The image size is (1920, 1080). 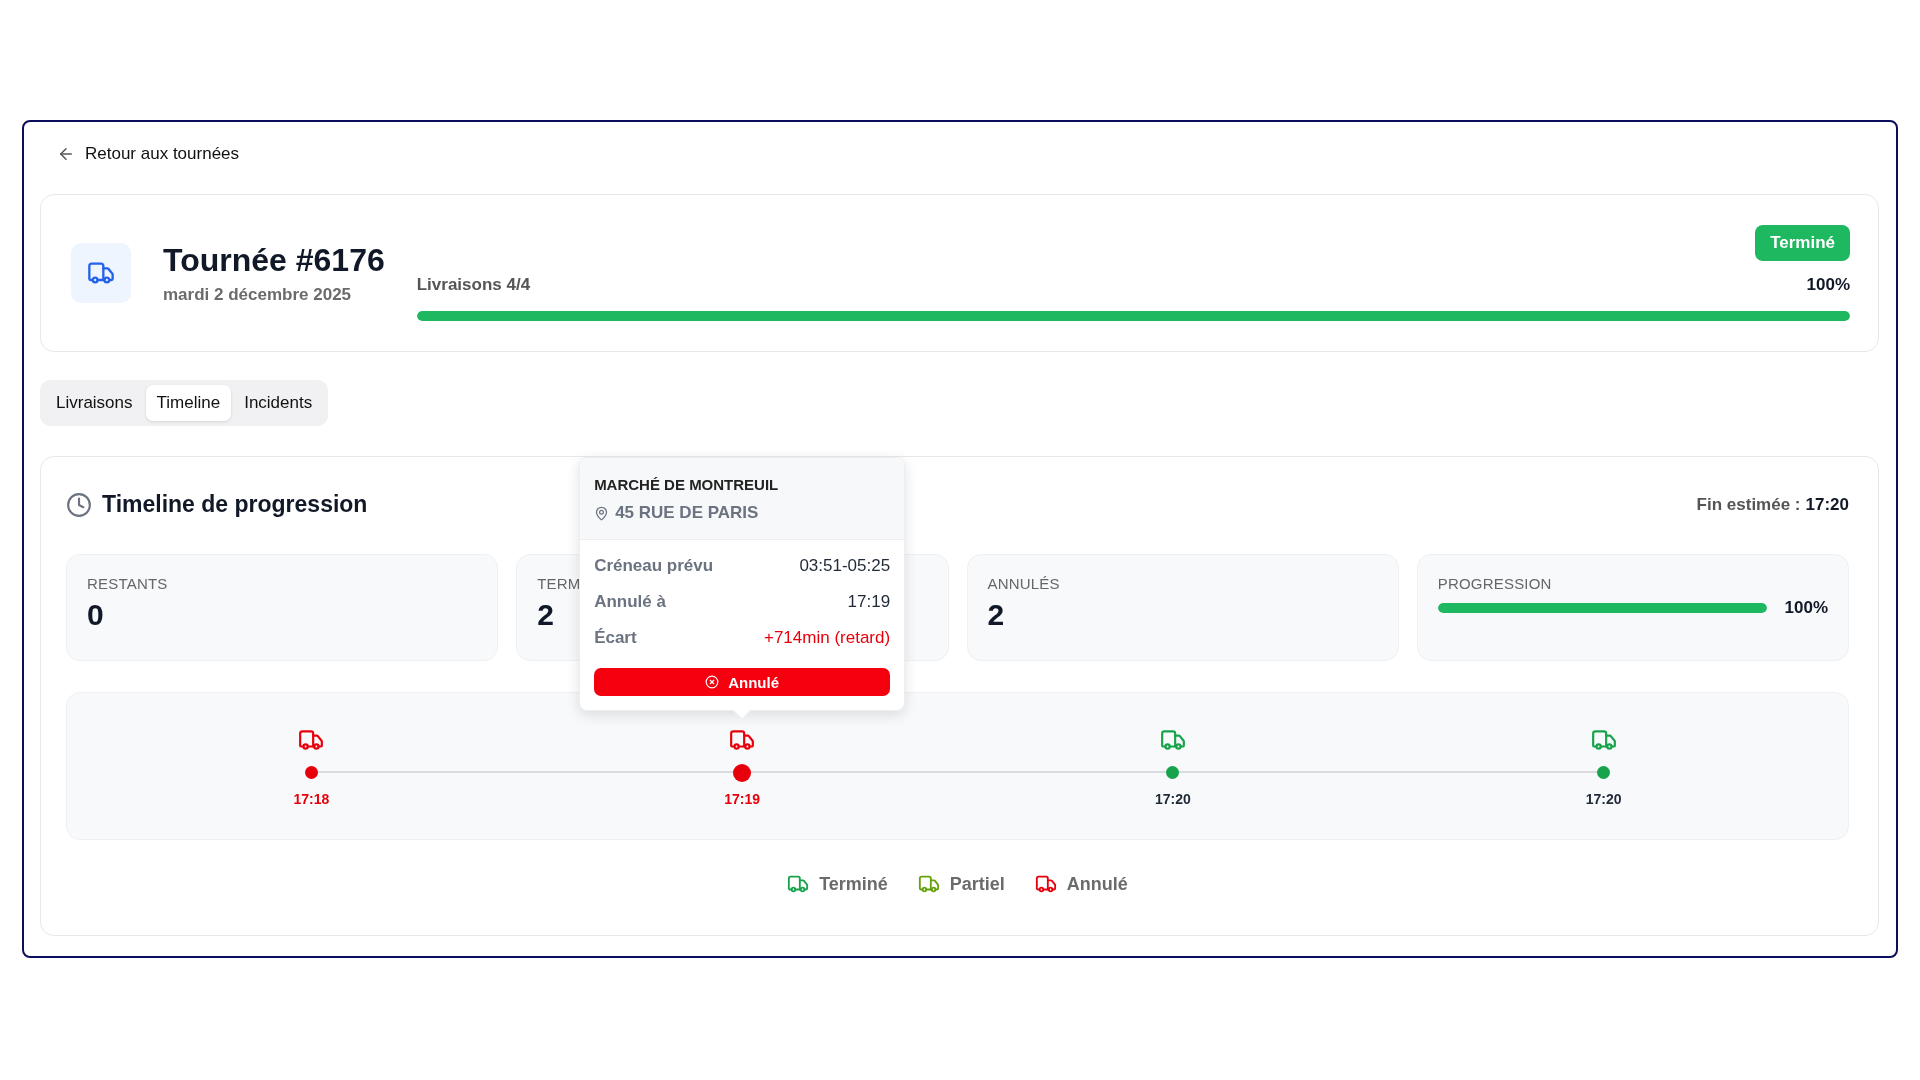 What do you see at coordinates (258, 294) in the screenshot?
I see `tour-date: mardi 2 décembre 2025` at bounding box center [258, 294].